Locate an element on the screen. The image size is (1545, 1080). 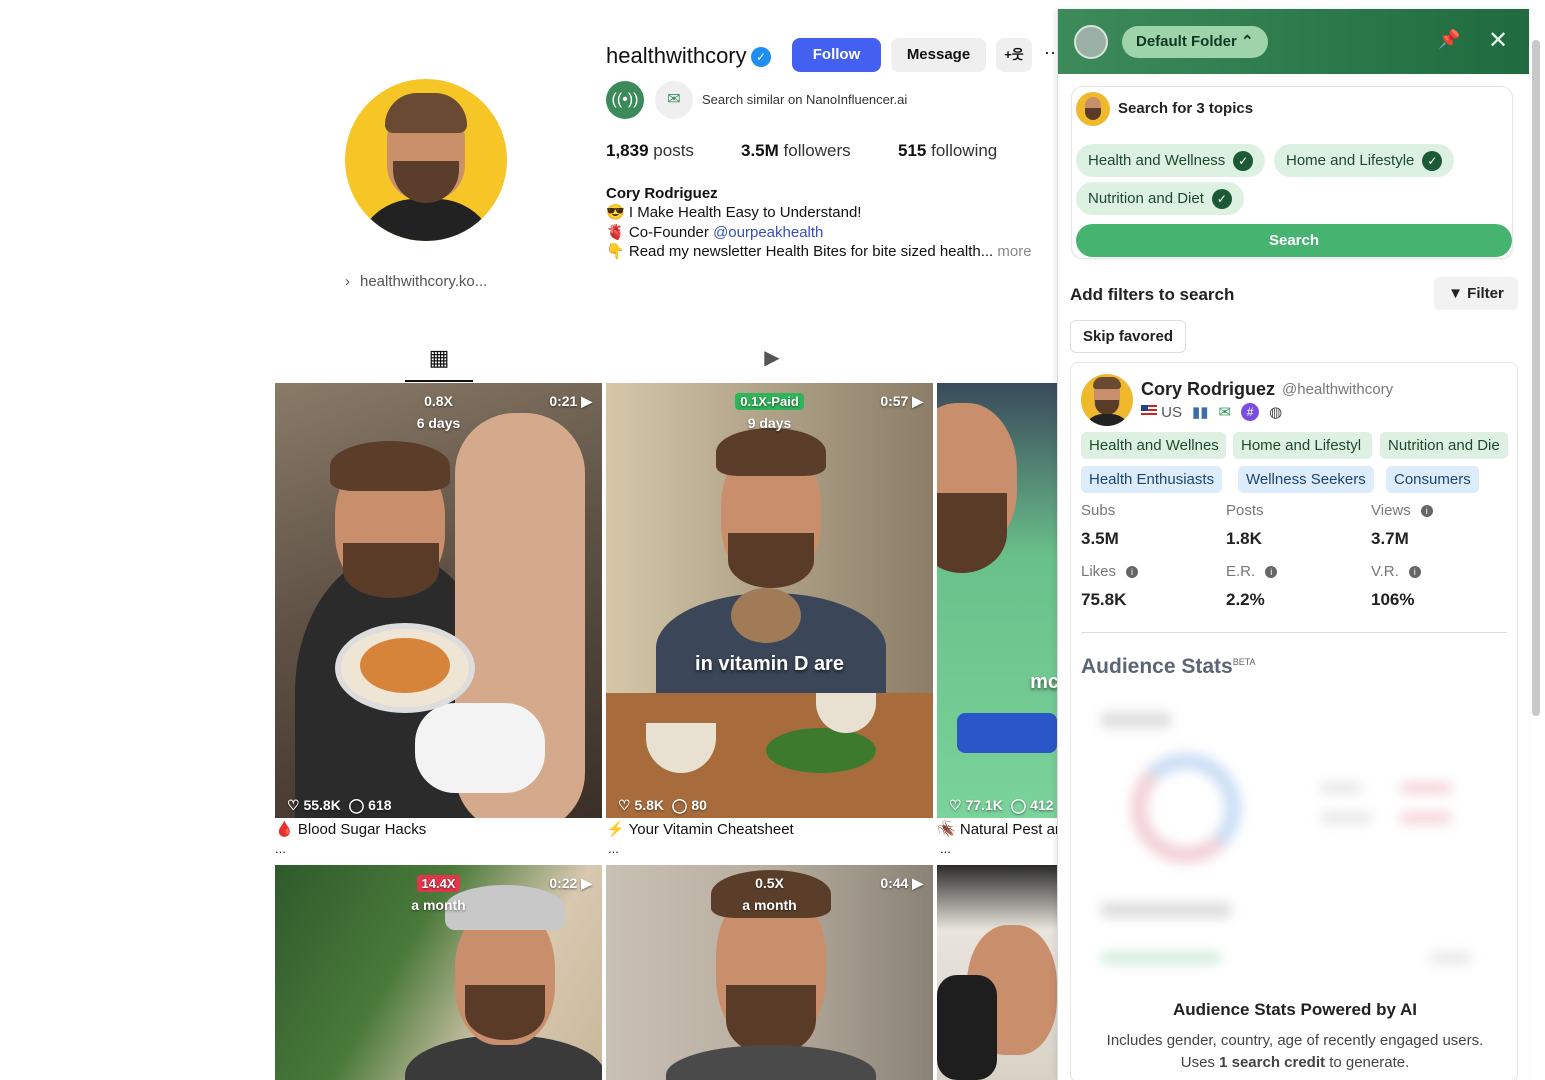
follow-button: Follow is located at coordinates (836, 55).